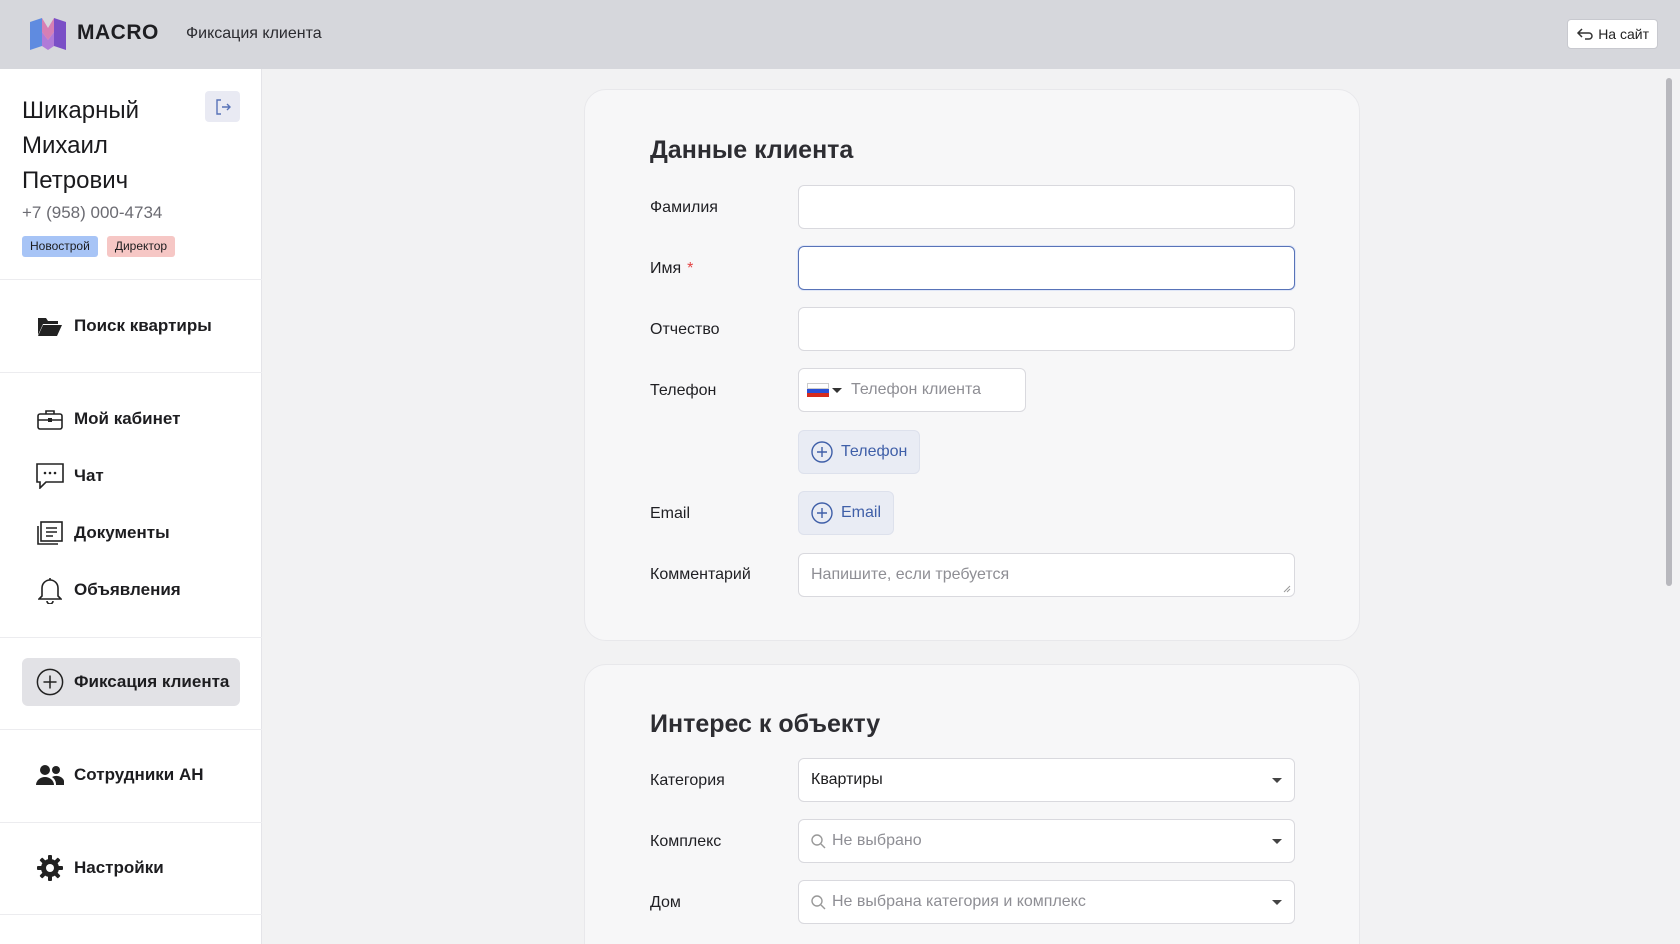 The image size is (1680, 944). I want to click on nav-item-search-apartment: Поиск квартиры, so click(131, 326).